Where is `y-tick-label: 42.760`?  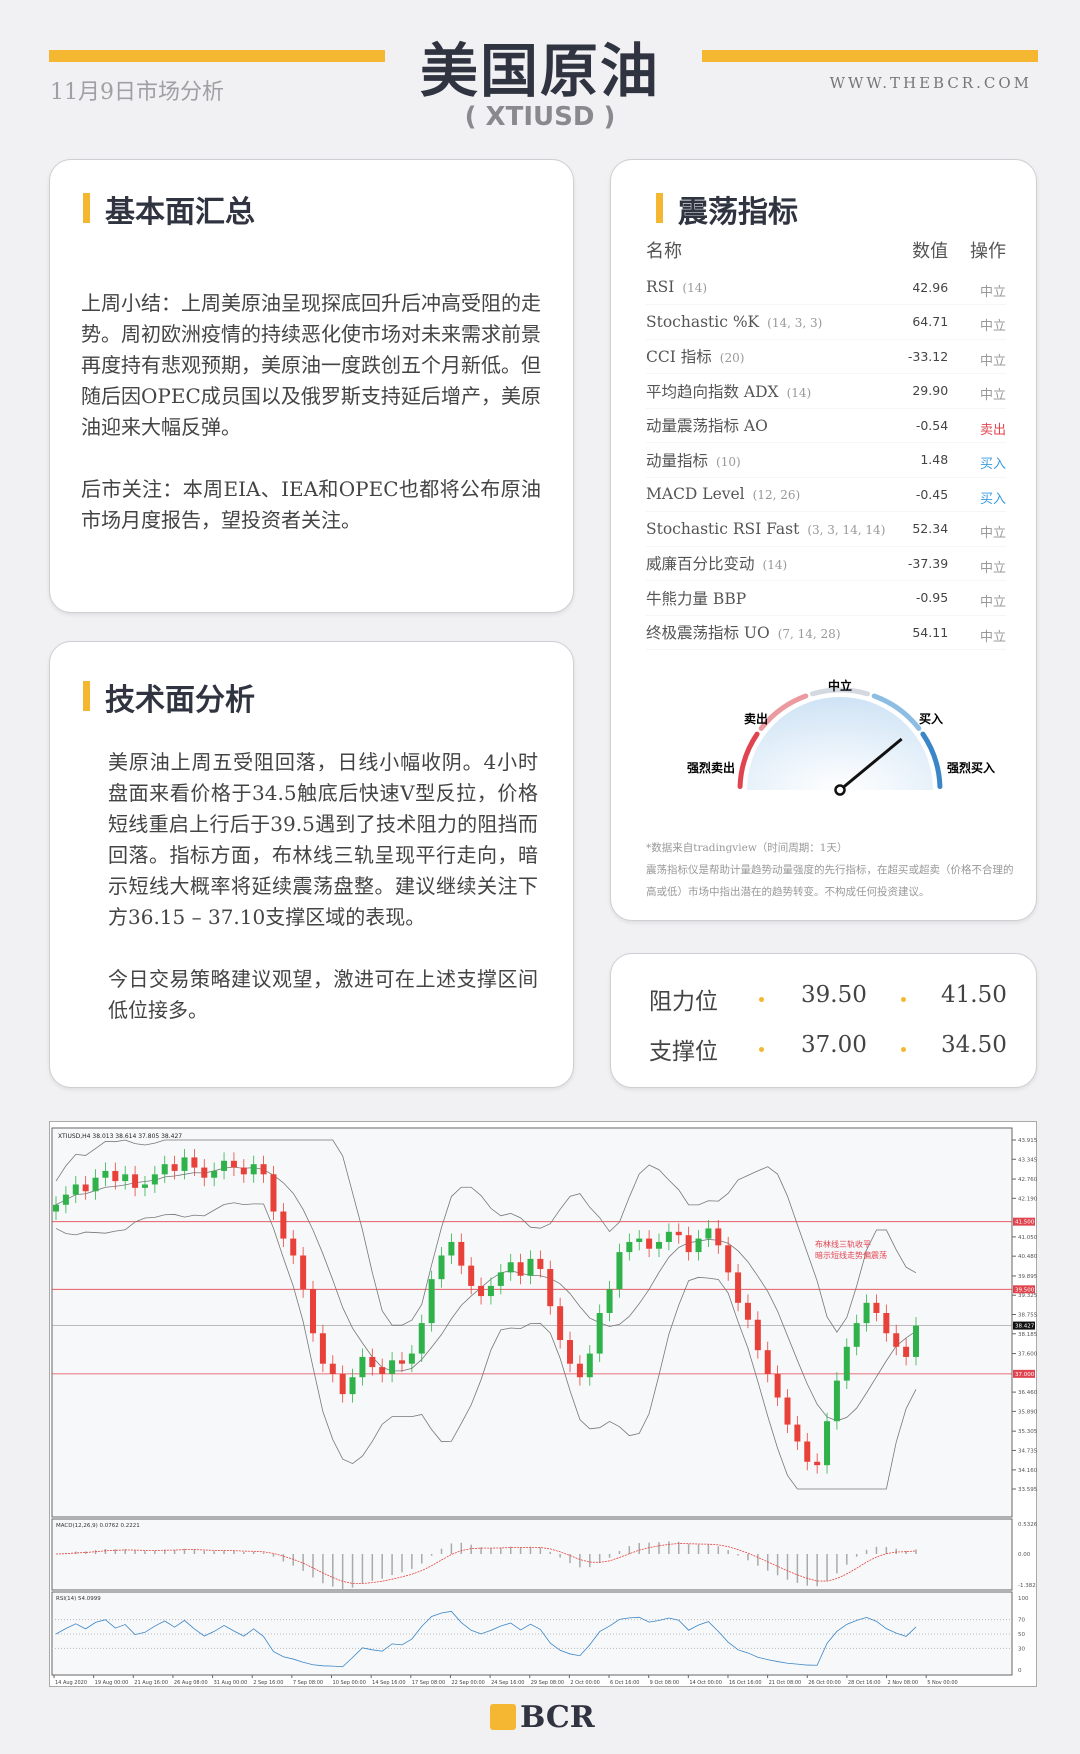
y-tick-label: 42.760 is located at coordinates (1028, 1180).